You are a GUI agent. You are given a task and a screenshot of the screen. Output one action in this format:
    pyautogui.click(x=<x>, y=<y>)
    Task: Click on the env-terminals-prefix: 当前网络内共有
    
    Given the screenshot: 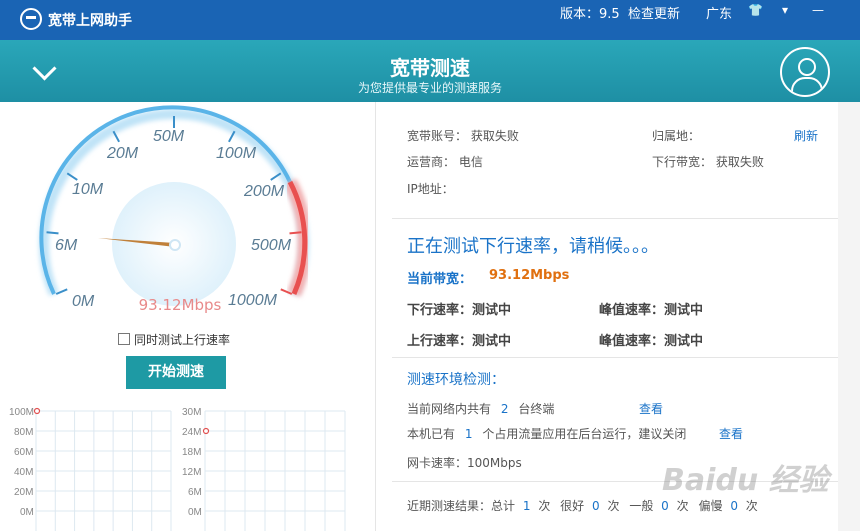 What is the action you would take?
    pyautogui.click(x=449, y=409)
    